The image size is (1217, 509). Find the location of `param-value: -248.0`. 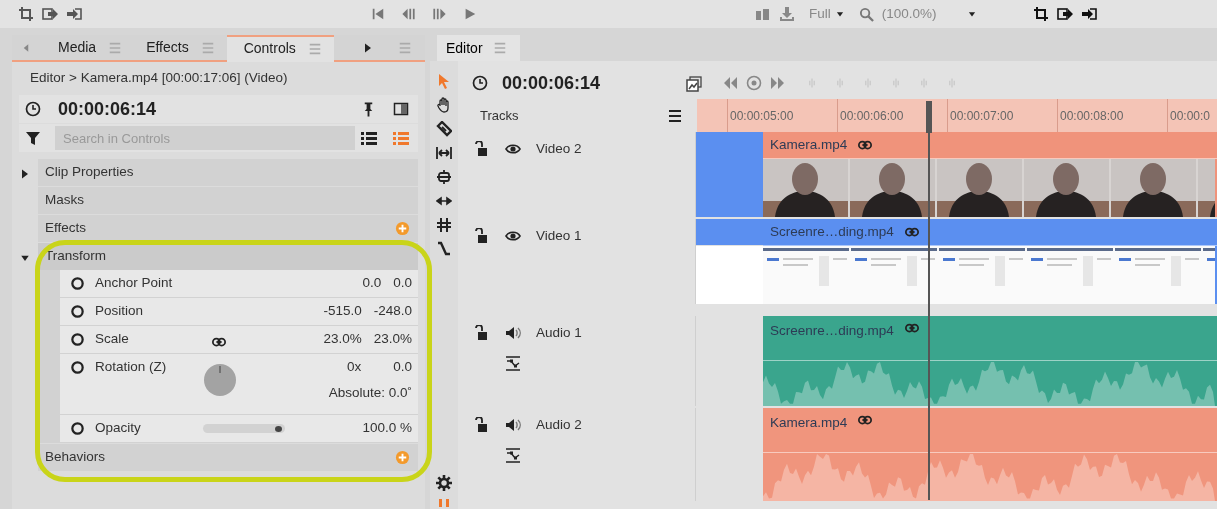

param-value: -248.0 is located at coordinates (392, 311).